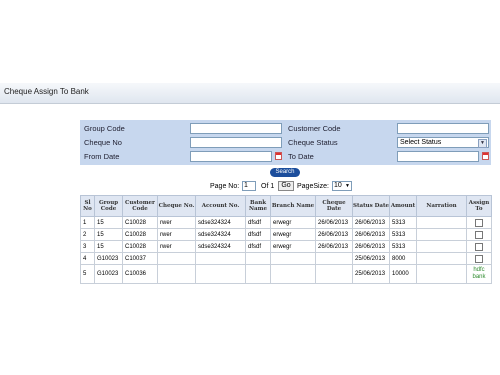 This screenshot has height=375, width=500. What do you see at coordinates (258, 206) in the screenshot?
I see `header-bank-name: Bank Name` at bounding box center [258, 206].